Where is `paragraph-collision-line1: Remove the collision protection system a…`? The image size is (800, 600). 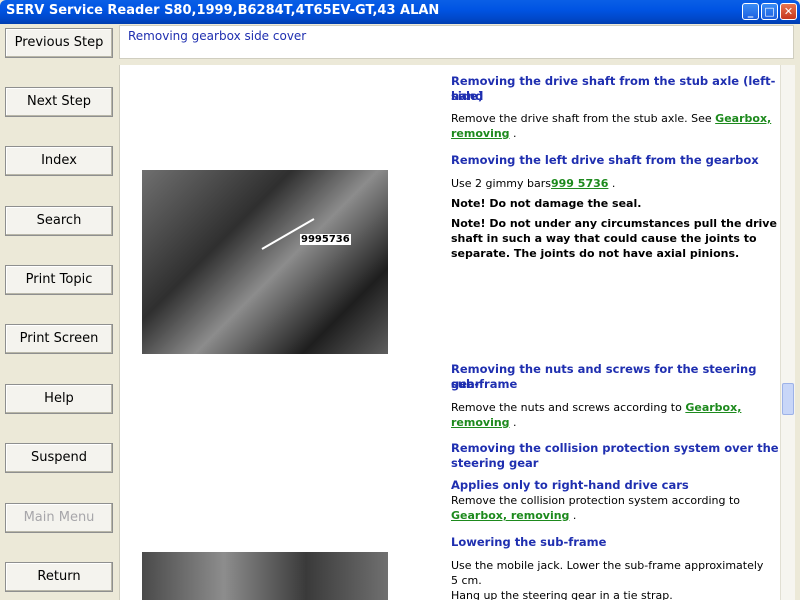
paragraph-collision-line1: Remove the collision protection system a… is located at coordinates (595, 500).